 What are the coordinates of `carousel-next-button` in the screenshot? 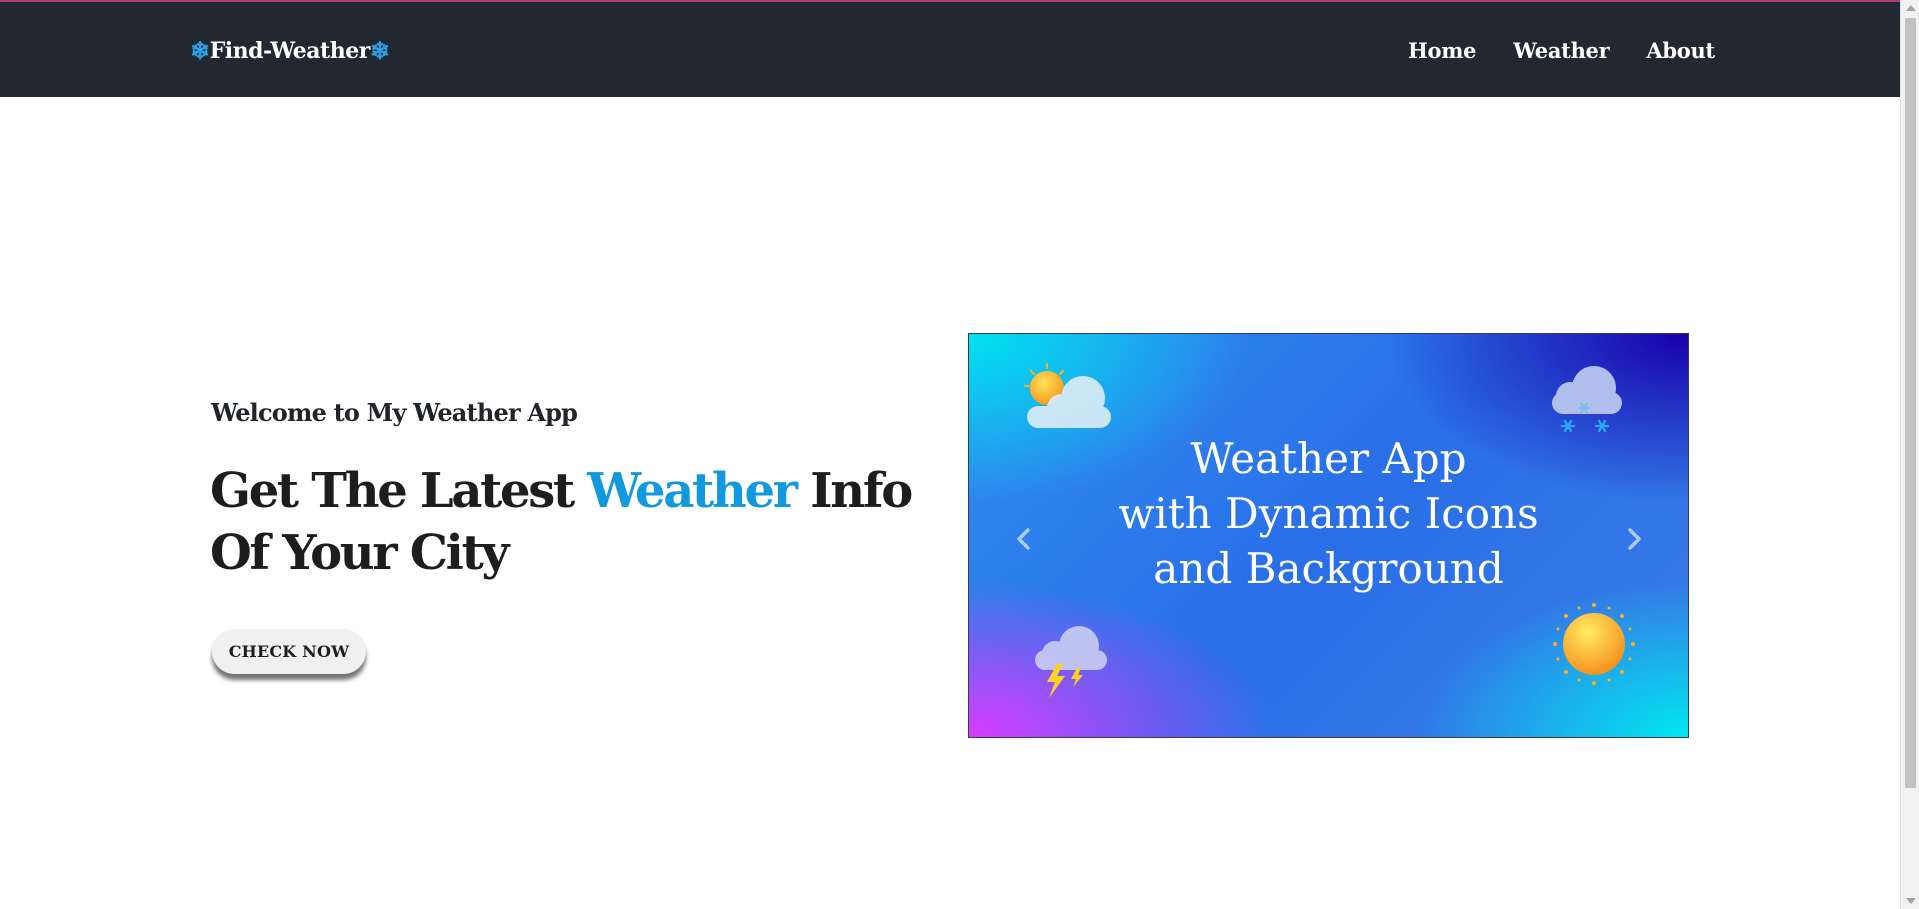 It's located at (1634, 539).